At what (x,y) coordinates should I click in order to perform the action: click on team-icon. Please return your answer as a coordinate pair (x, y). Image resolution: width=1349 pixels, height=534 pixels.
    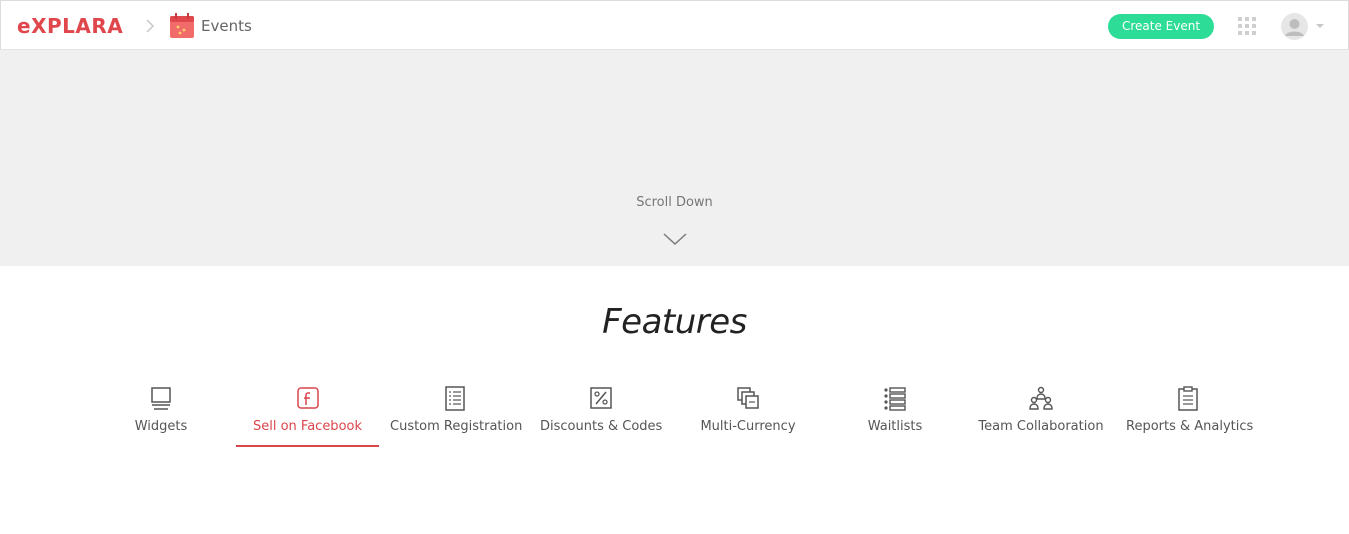
    Looking at the image, I should click on (1041, 398).